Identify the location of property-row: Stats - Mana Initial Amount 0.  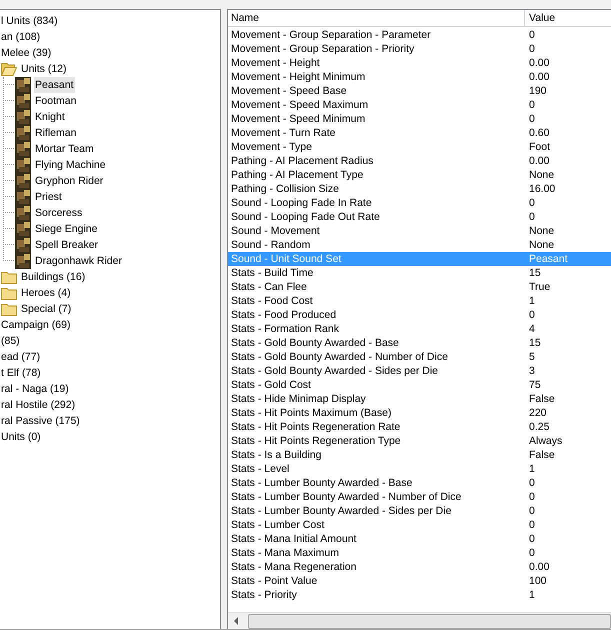
(419, 539).